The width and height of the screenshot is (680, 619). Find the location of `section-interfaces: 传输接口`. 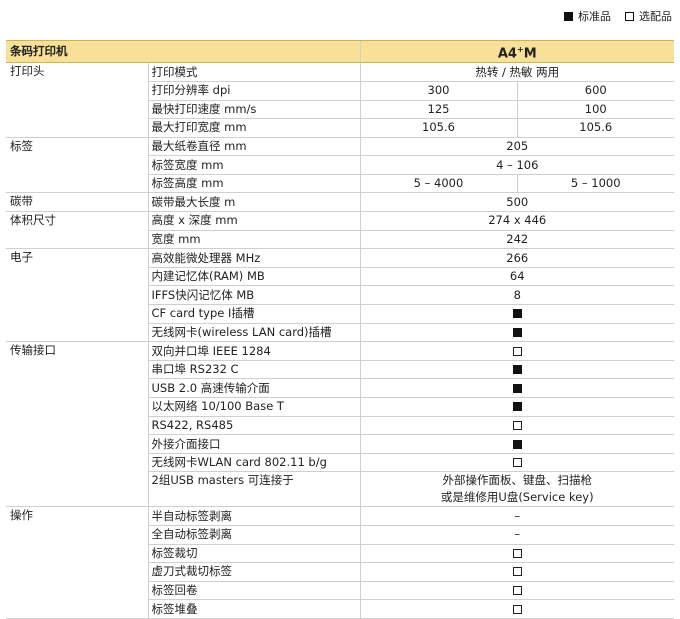

section-interfaces: 传输接口 is located at coordinates (77, 424).